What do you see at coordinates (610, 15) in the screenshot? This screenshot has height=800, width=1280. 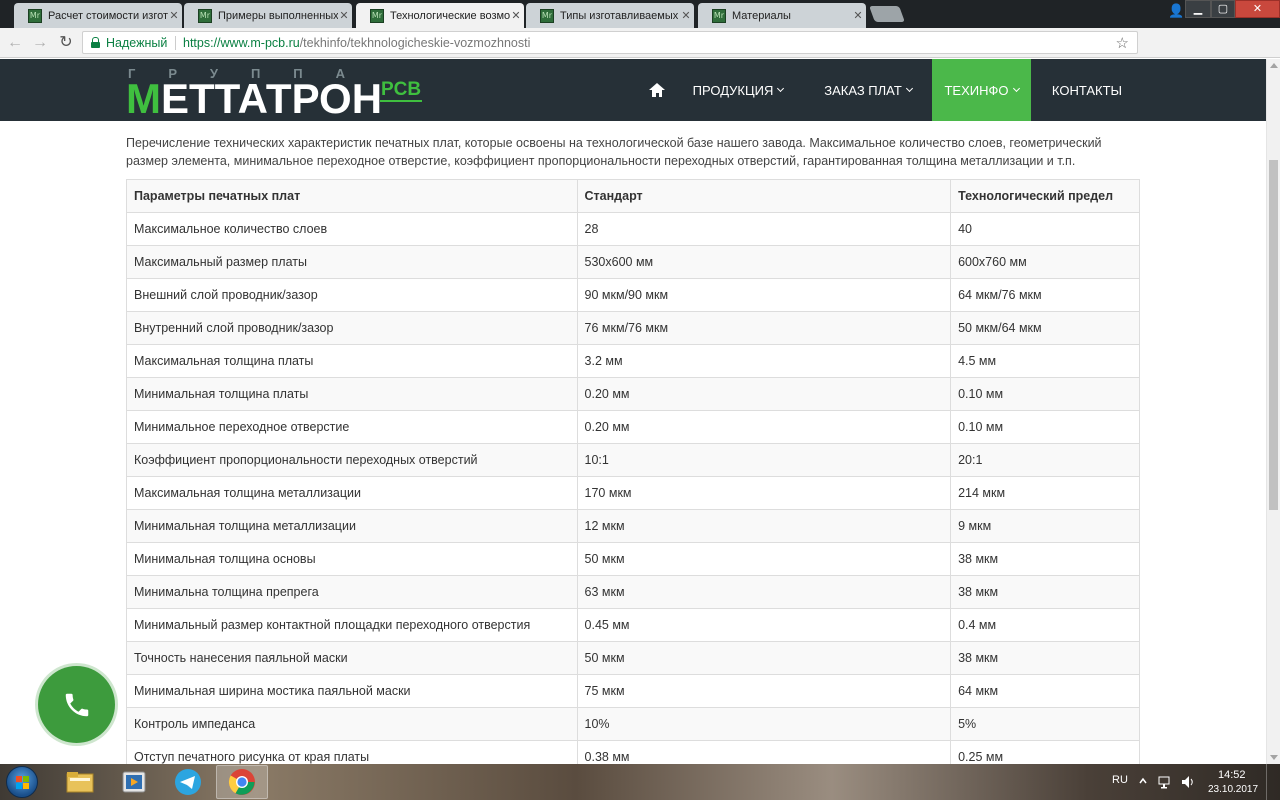 I see `browser-tab: Mr Типы изготавливаемых плат✕` at bounding box center [610, 15].